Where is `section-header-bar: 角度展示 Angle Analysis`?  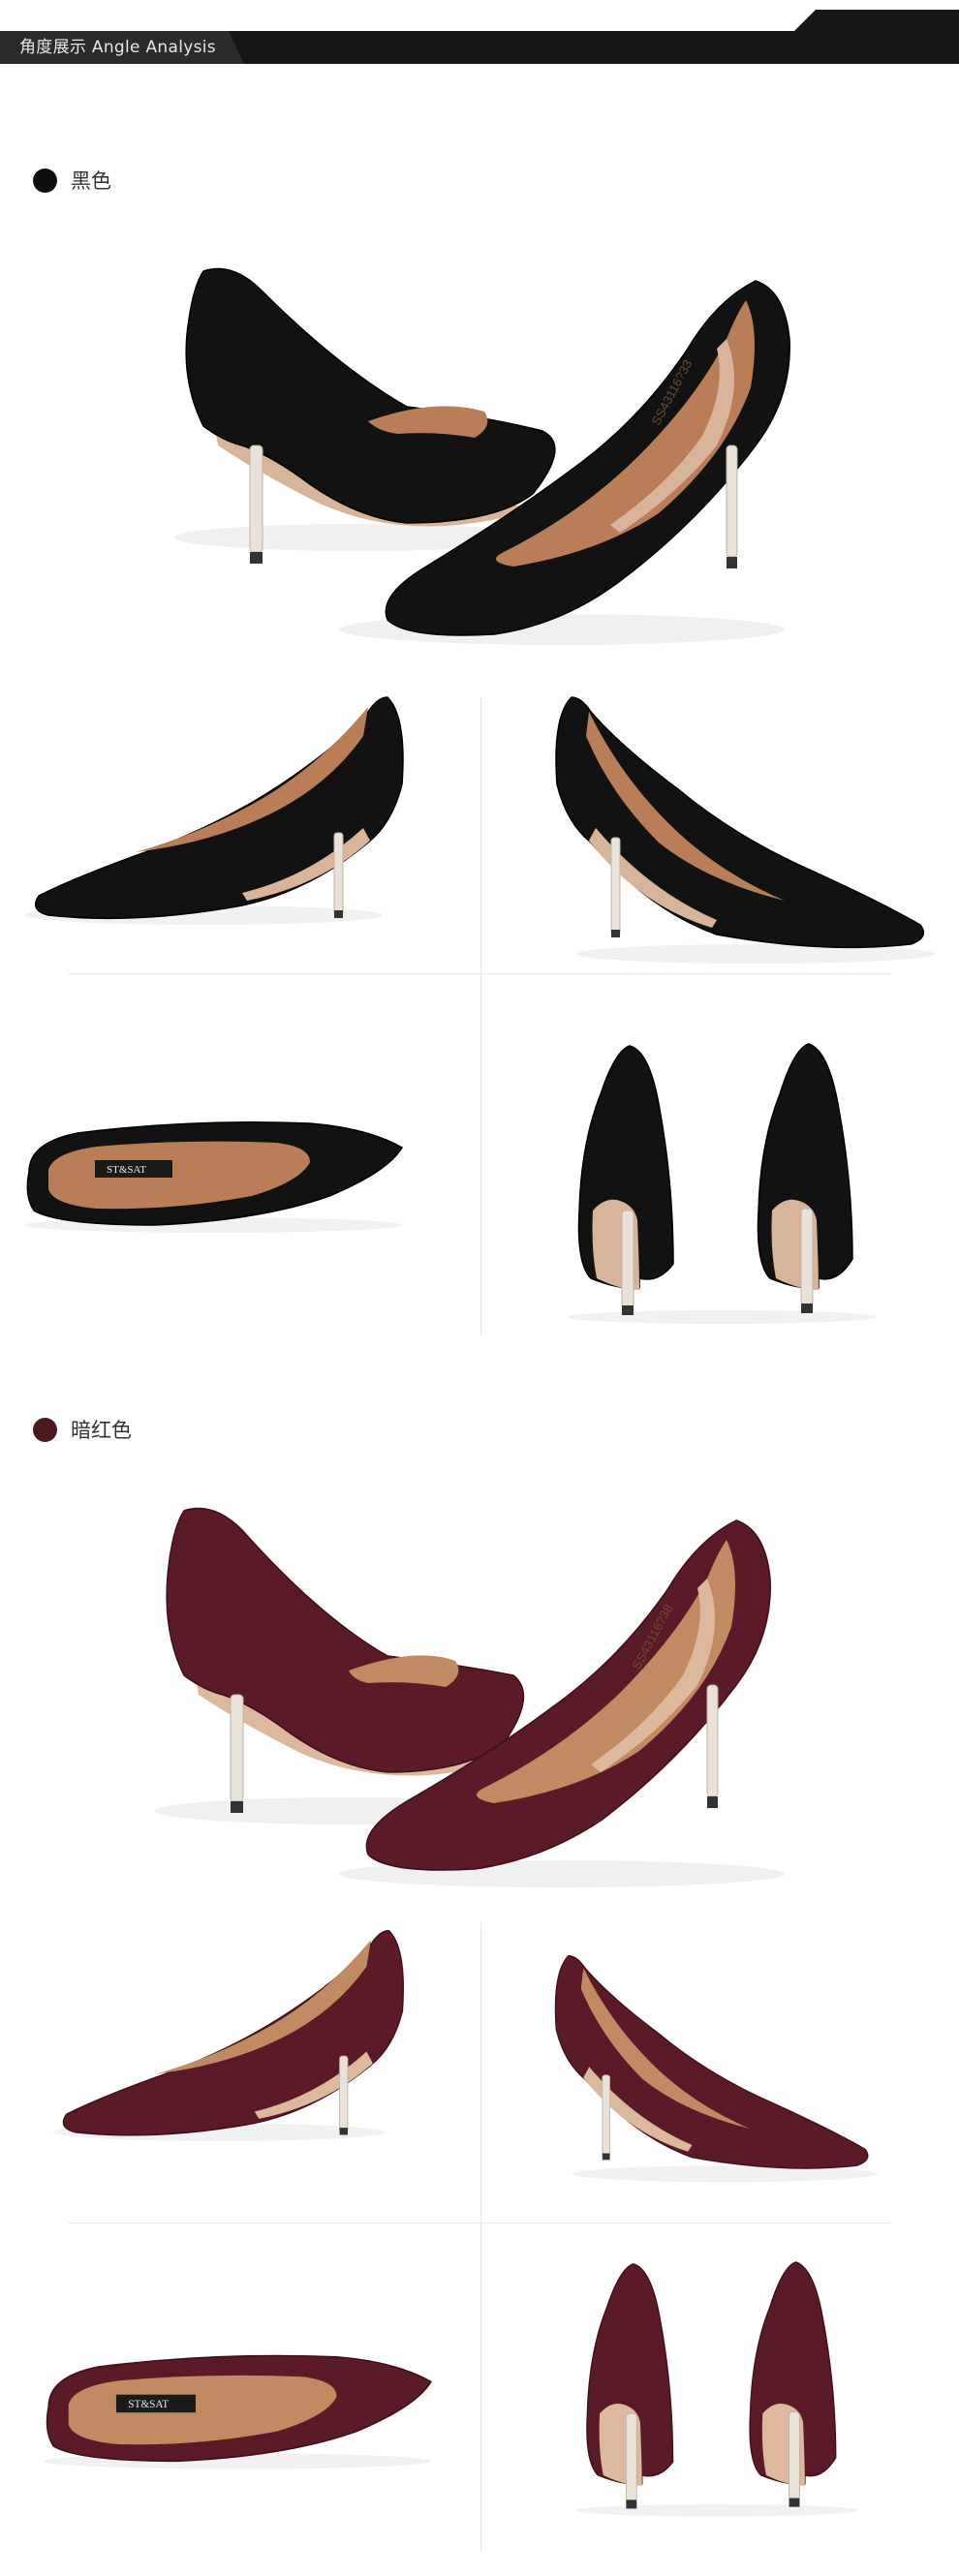 section-header-bar: 角度展示 Angle Analysis is located at coordinates (480, 37).